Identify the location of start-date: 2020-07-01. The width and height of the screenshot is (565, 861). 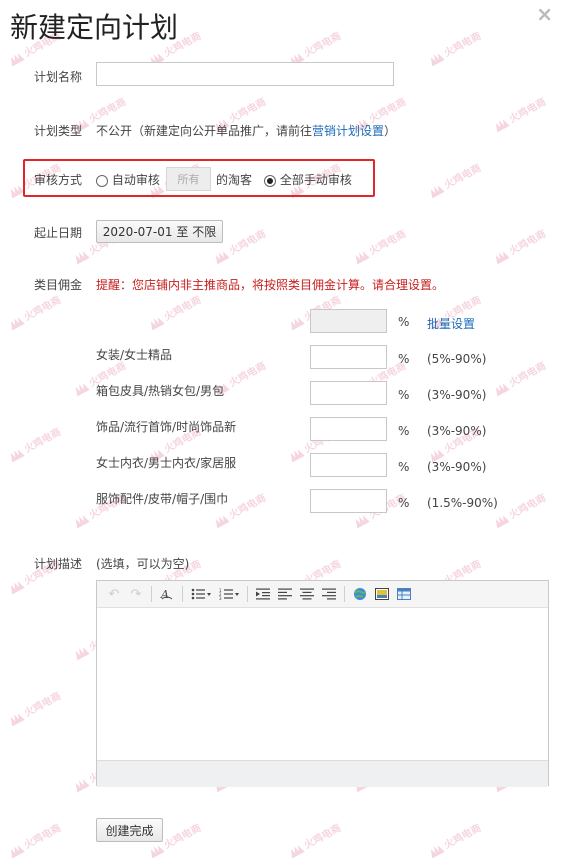
(137, 231).